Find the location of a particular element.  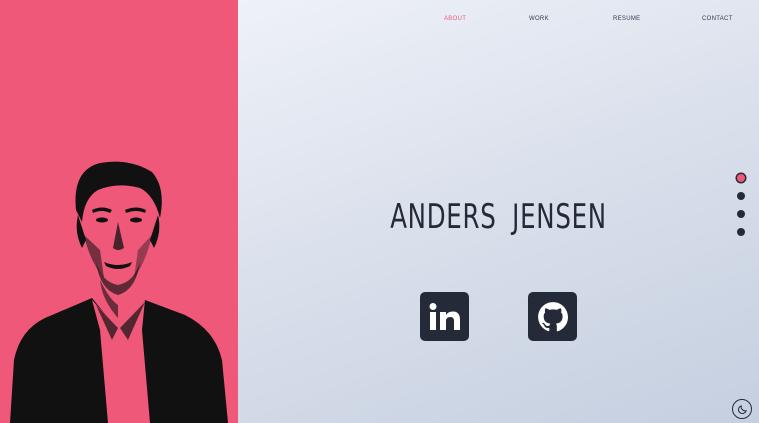

moon-icon is located at coordinates (742, 409).